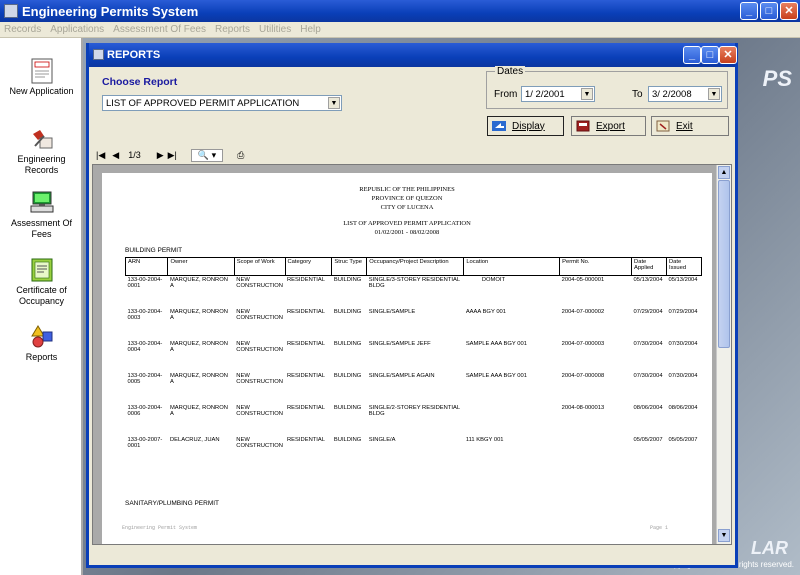 This screenshot has width=800, height=575. What do you see at coordinates (207, 155) in the screenshot?
I see `zoom-icon: 🔍 ▾` at bounding box center [207, 155].